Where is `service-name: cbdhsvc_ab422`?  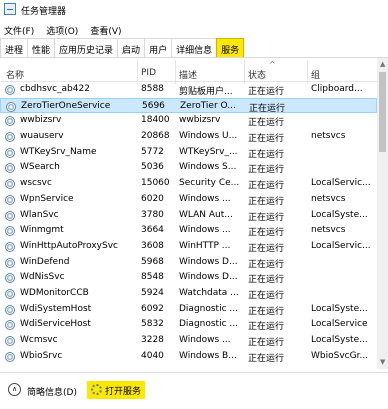 service-name: cbdhsvc_ab422 is located at coordinates (55, 89).